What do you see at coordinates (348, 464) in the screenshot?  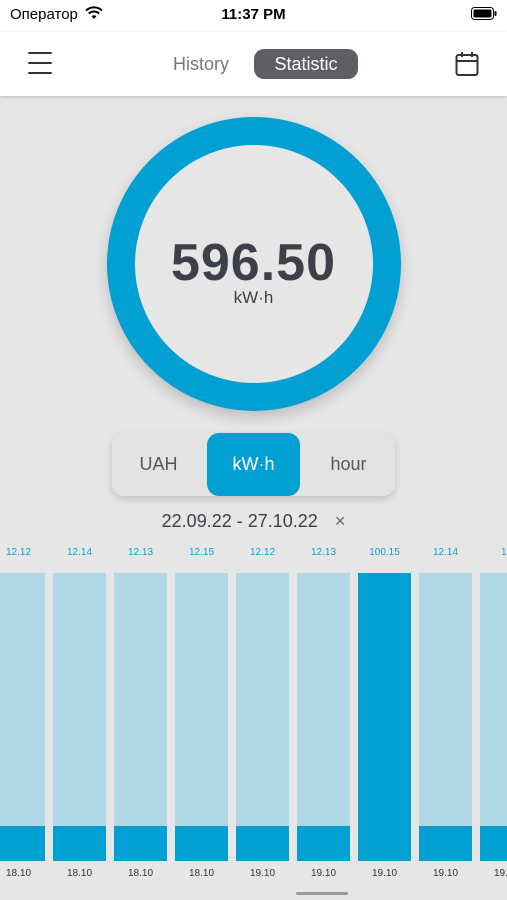 I see `unit-option-hour: hour` at bounding box center [348, 464].